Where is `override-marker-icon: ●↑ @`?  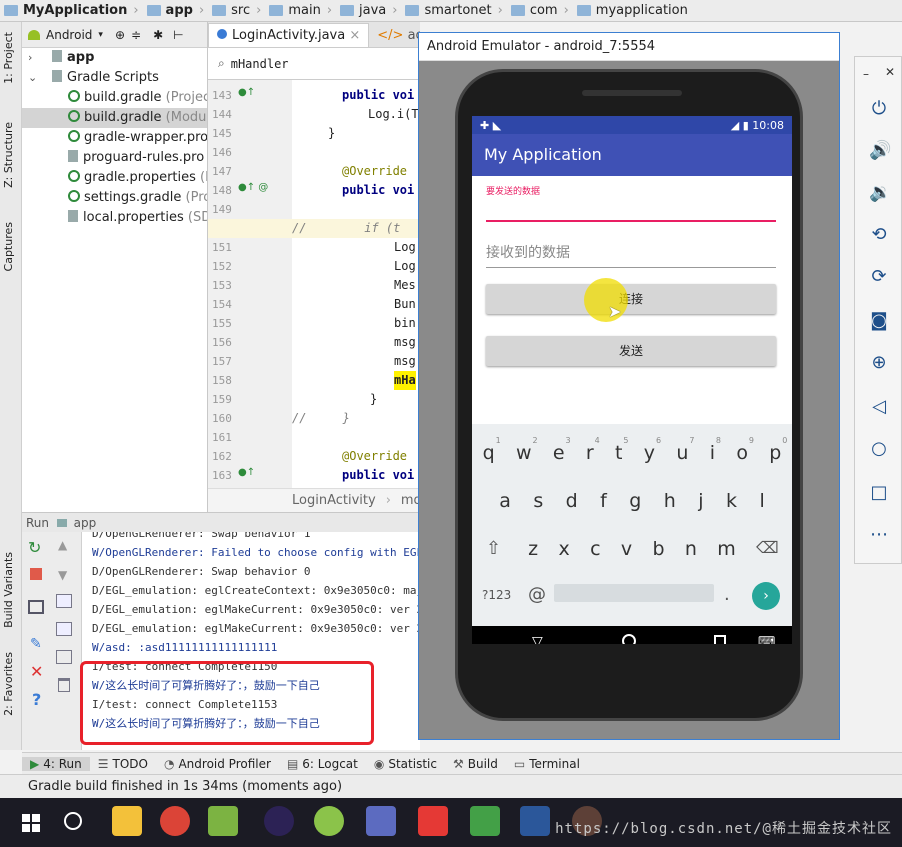
override-marker-icon: ●↑ @ is located at coordinates (253, 187).